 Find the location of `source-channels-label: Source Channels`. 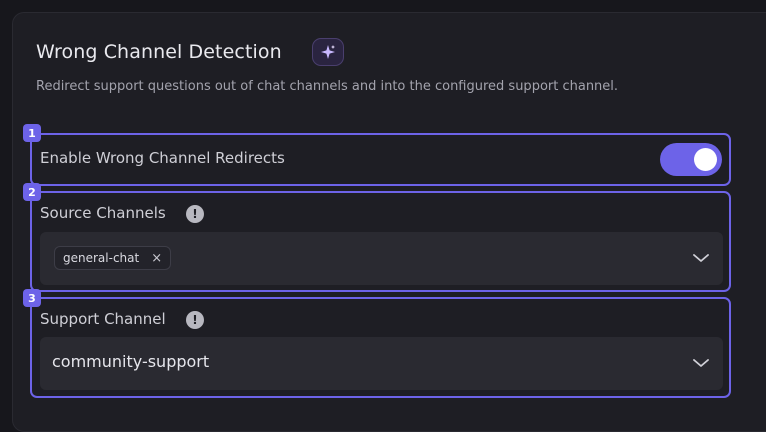

source-channels-label: Source Channels is located at coordinates (103, 213).